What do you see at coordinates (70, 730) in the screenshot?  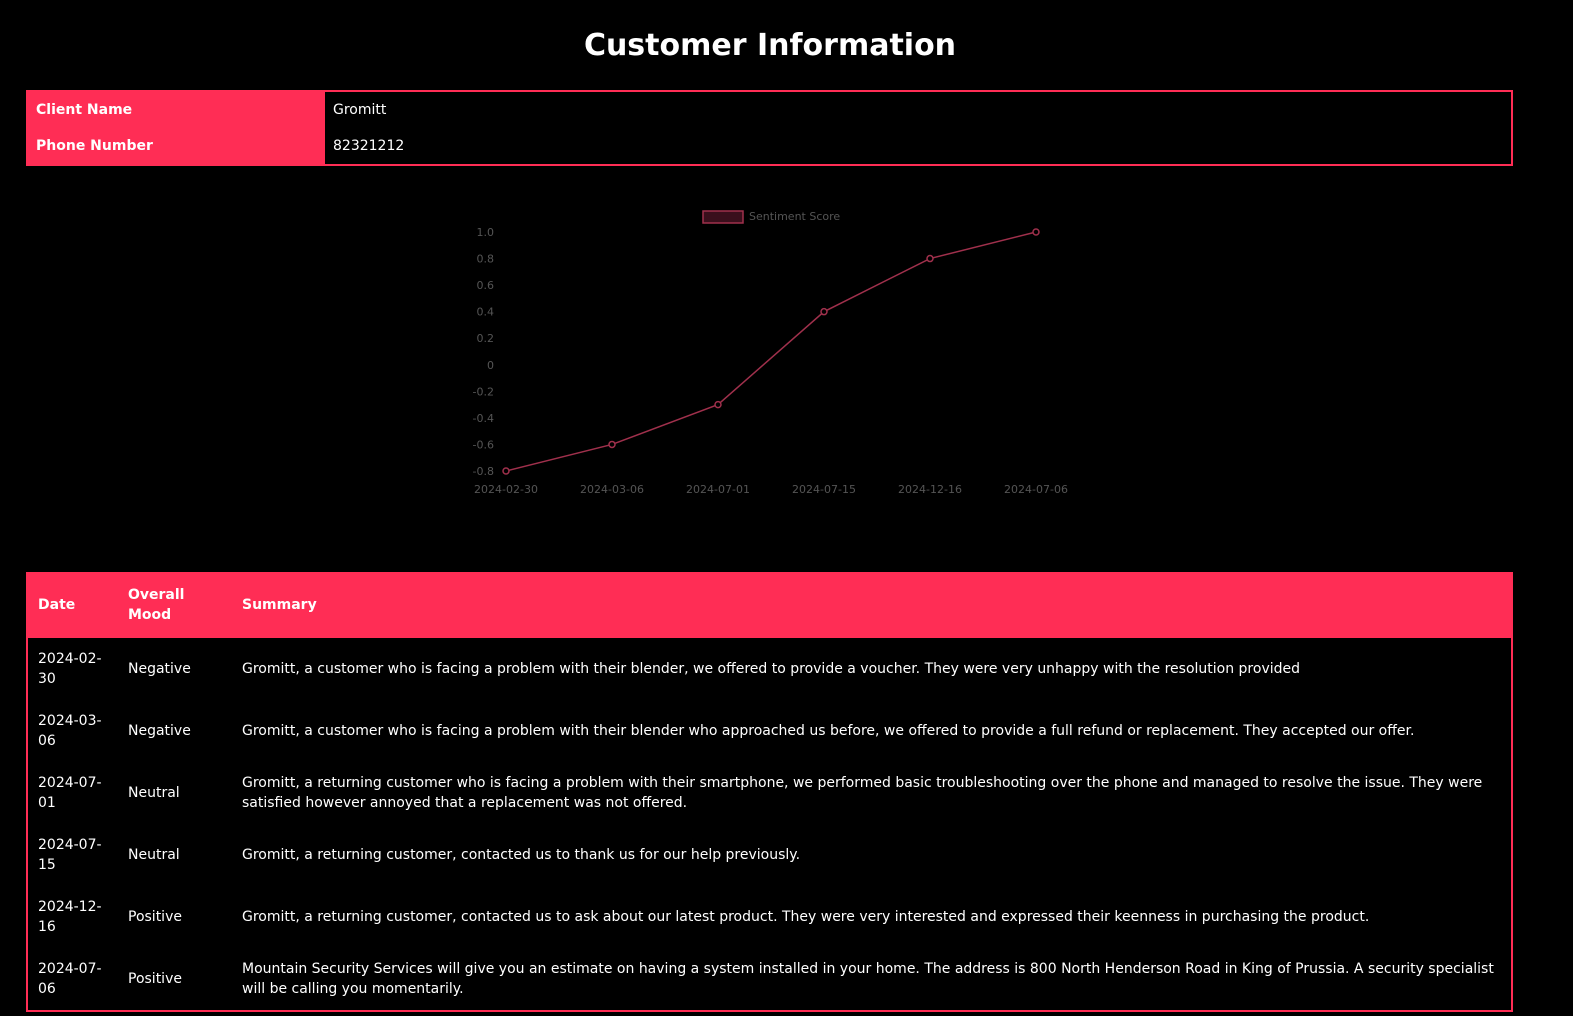 I see `row-date: 2024-03-06` at bounding box center [70, 730].